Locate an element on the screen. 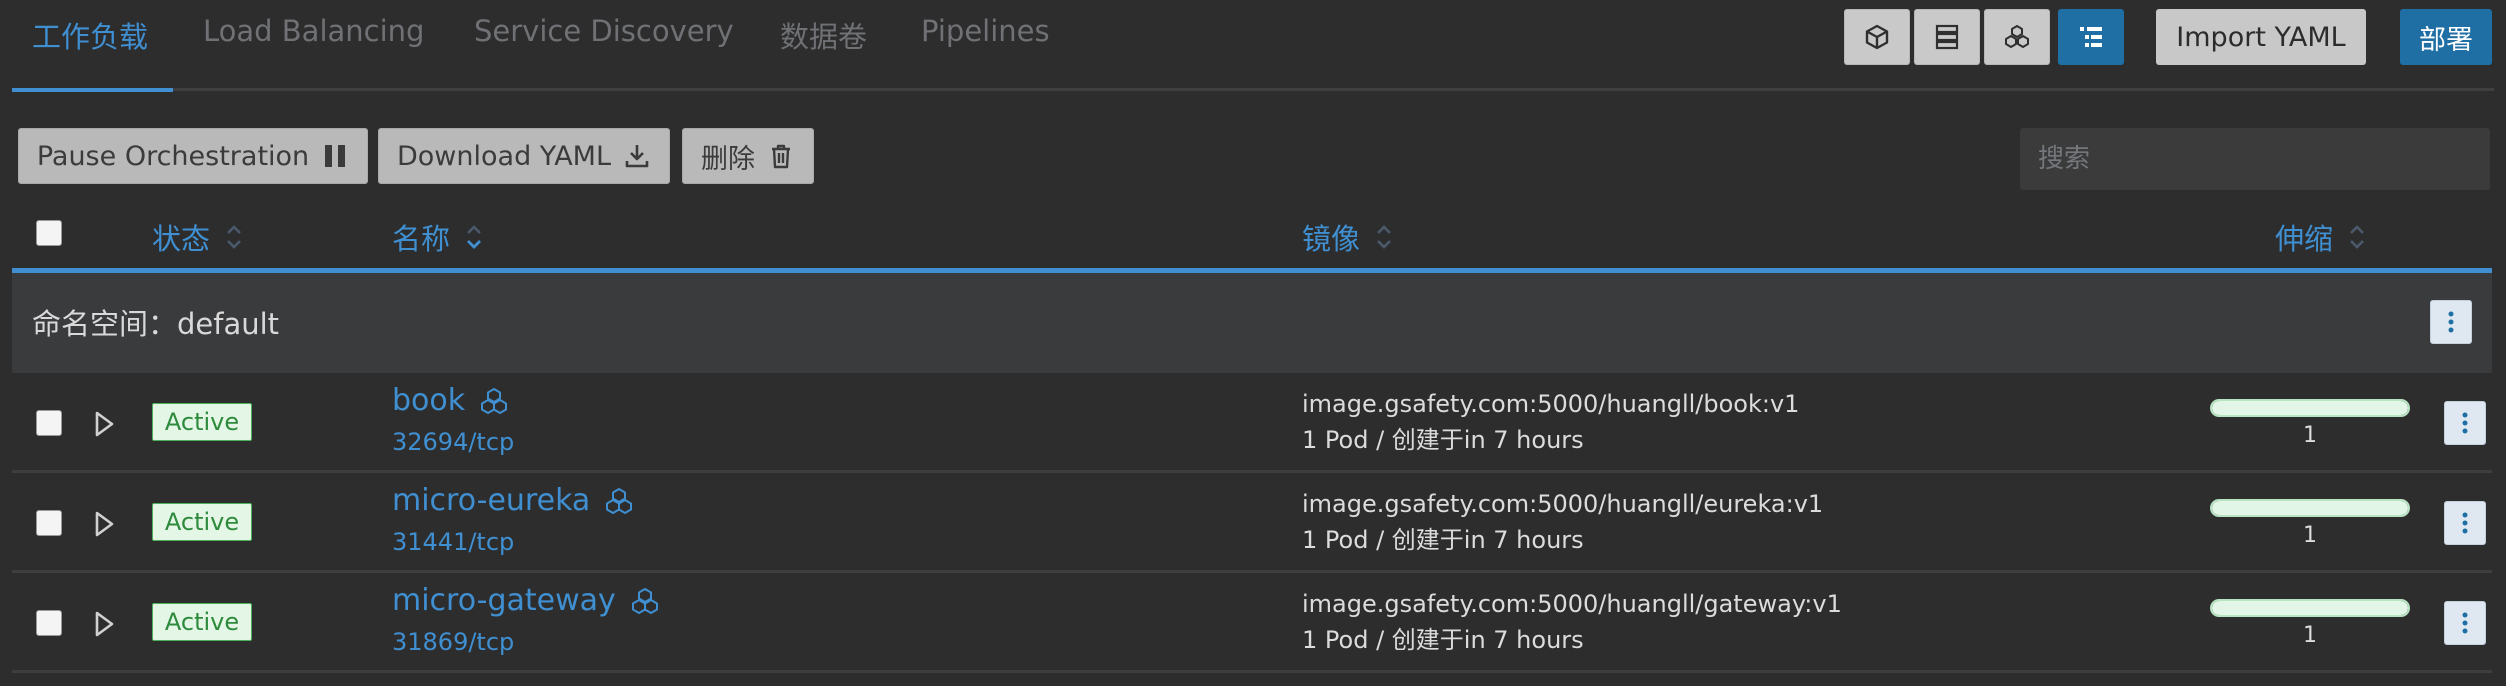 This screenshot has height=686, width=2506. port-link: 31441/tcp is located at coordinates (453, 542).